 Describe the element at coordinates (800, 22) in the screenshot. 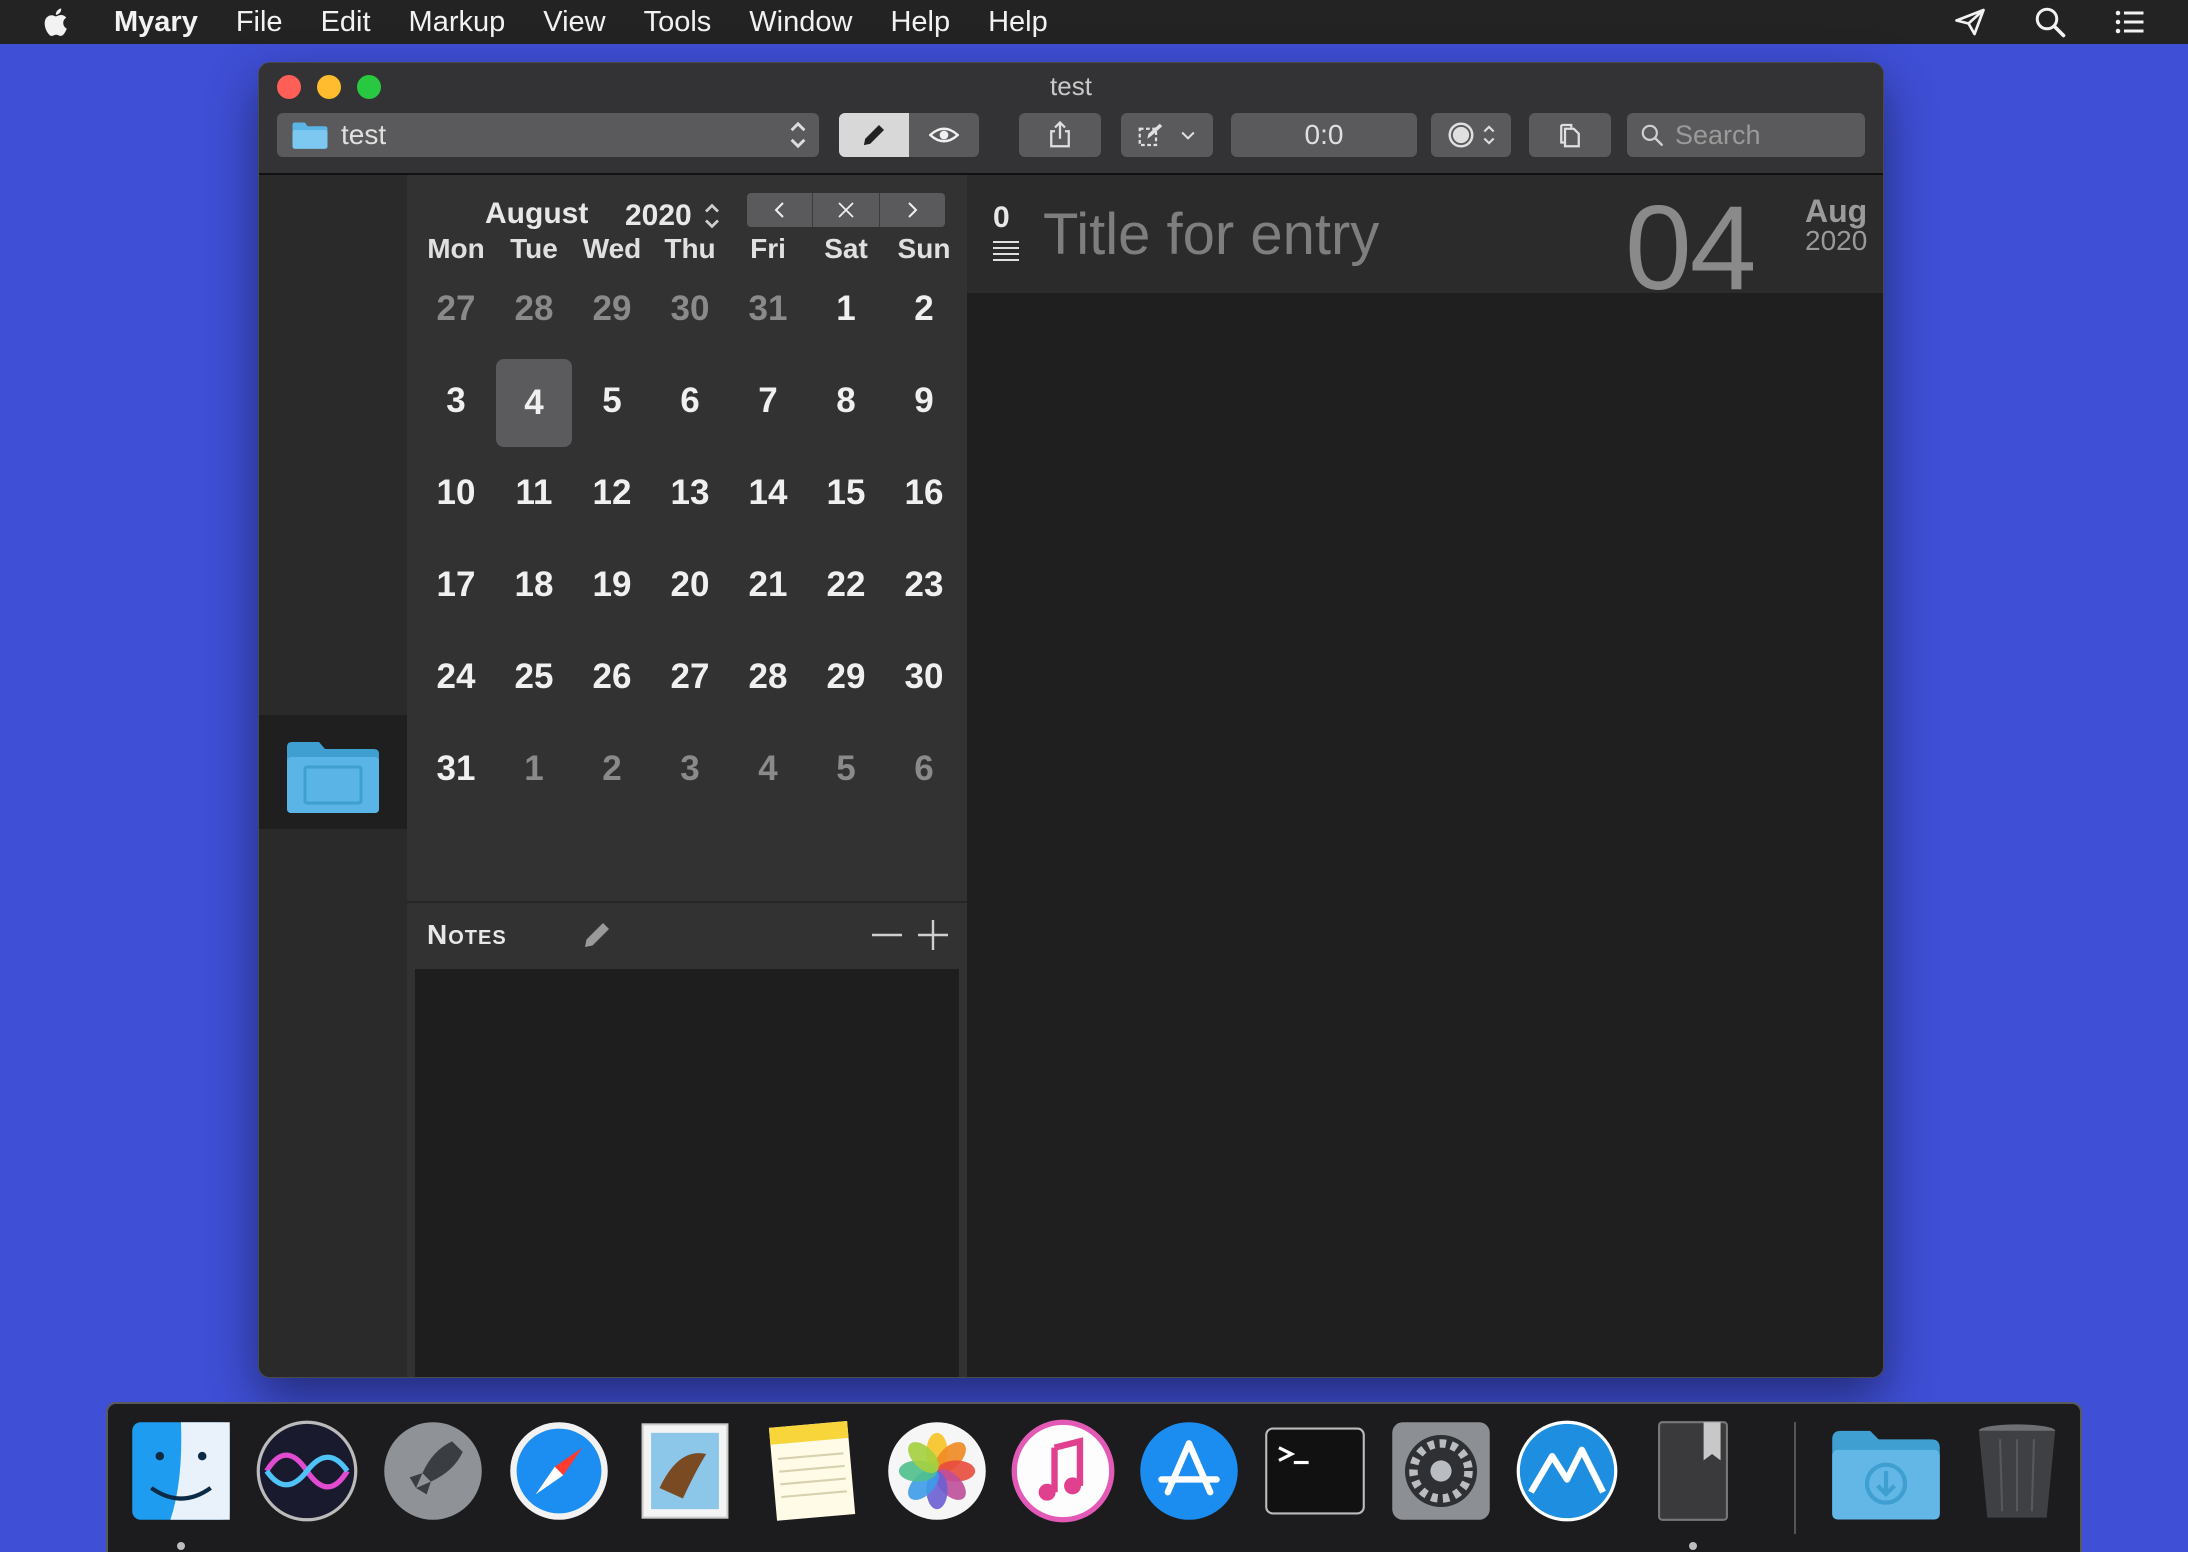

I see `menu-window: Window` at that location.